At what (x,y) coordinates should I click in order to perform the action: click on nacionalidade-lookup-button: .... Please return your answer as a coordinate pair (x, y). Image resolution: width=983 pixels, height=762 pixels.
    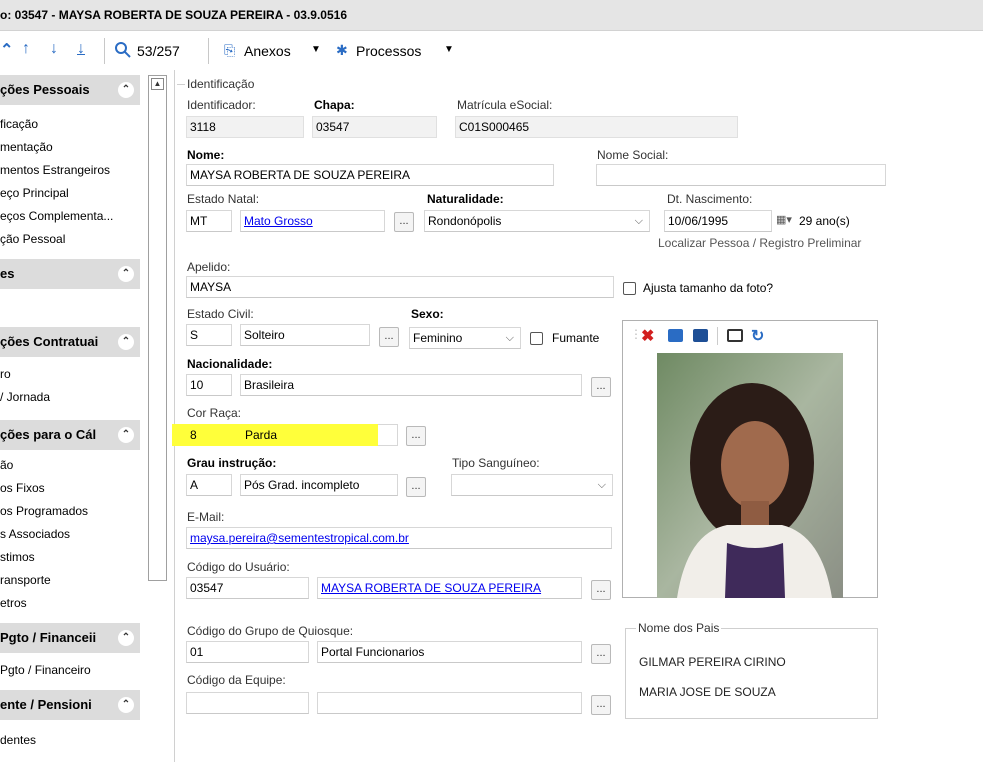
    Looking at the image, I should click on (601, 387).